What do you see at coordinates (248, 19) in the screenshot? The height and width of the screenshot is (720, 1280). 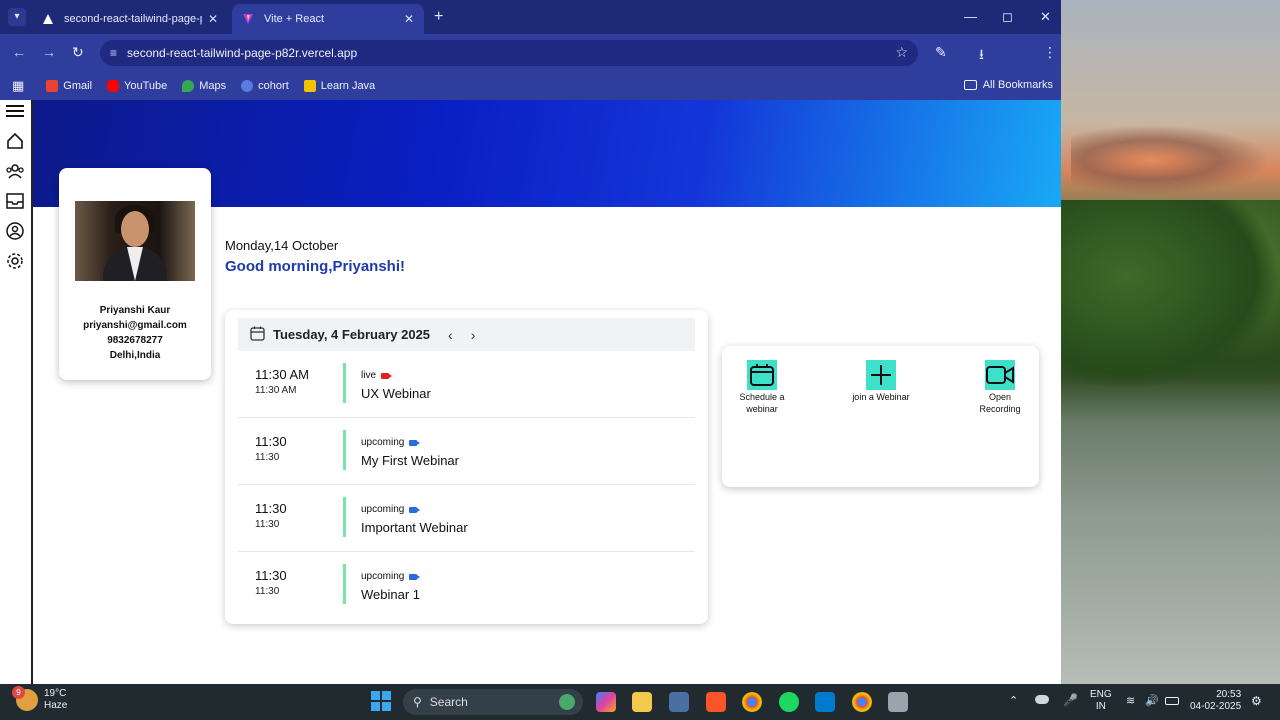 I see `vite-icon` at bounding box center [248, 19].